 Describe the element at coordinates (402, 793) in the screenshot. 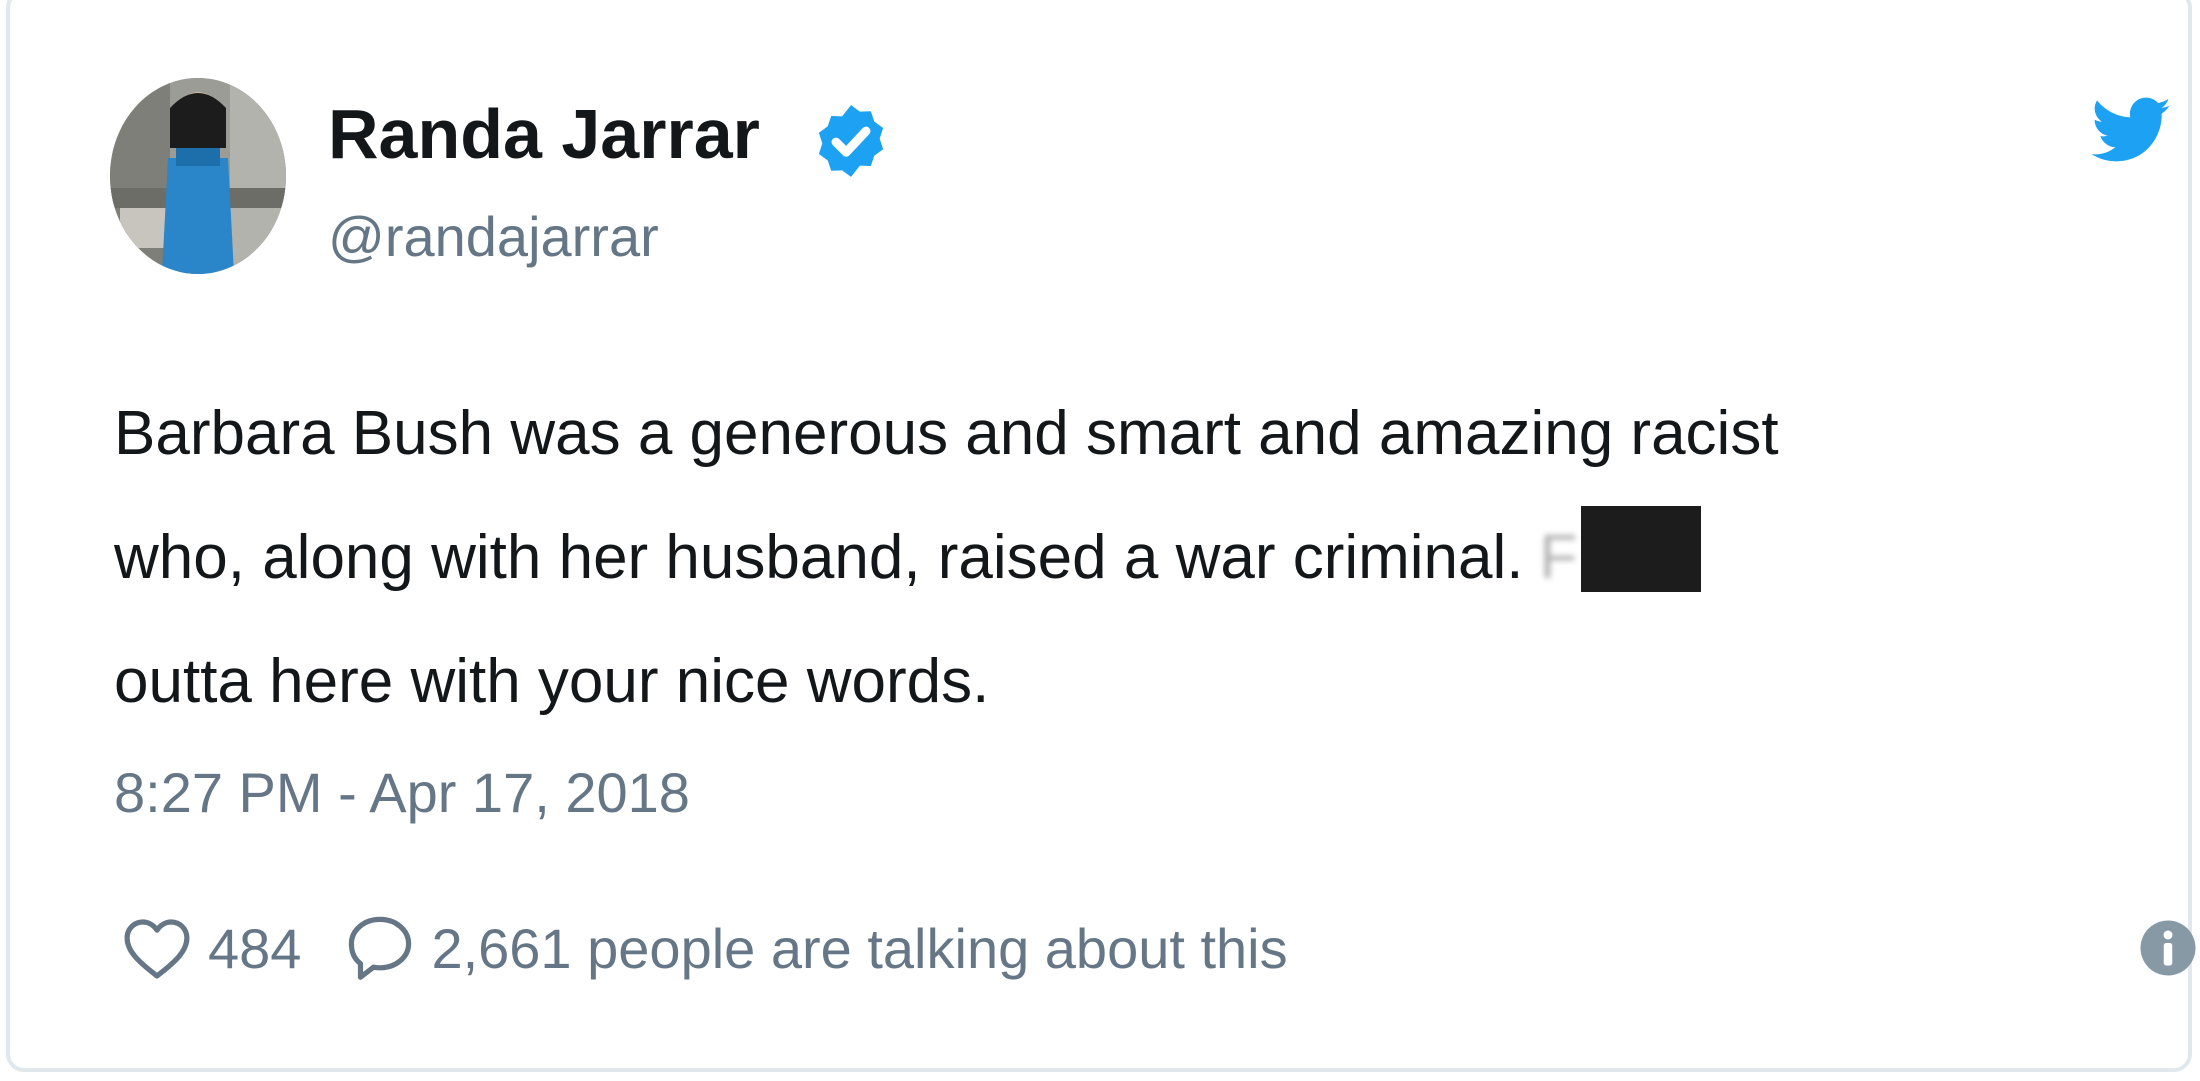

I see `tweet-timestamp: 8:27 PM - Apr 17, 2018` at that location.